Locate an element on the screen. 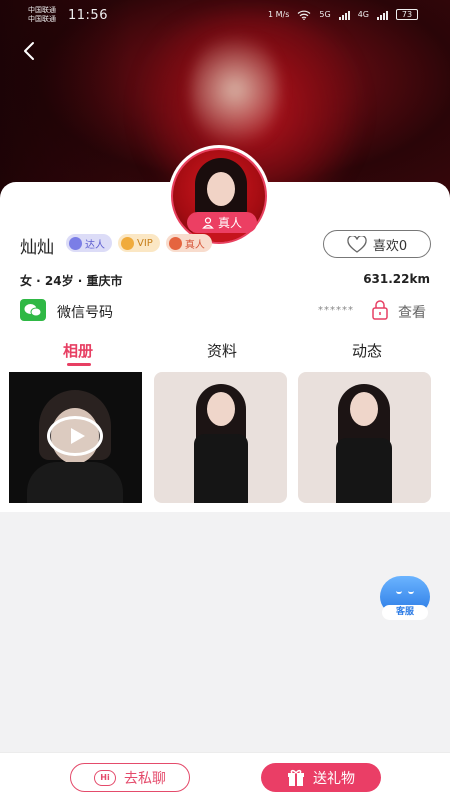  status-bar: 中国联通 中国联通 11:56 1 M/s 5G 4G 73 is located at coordinates (225, 15).